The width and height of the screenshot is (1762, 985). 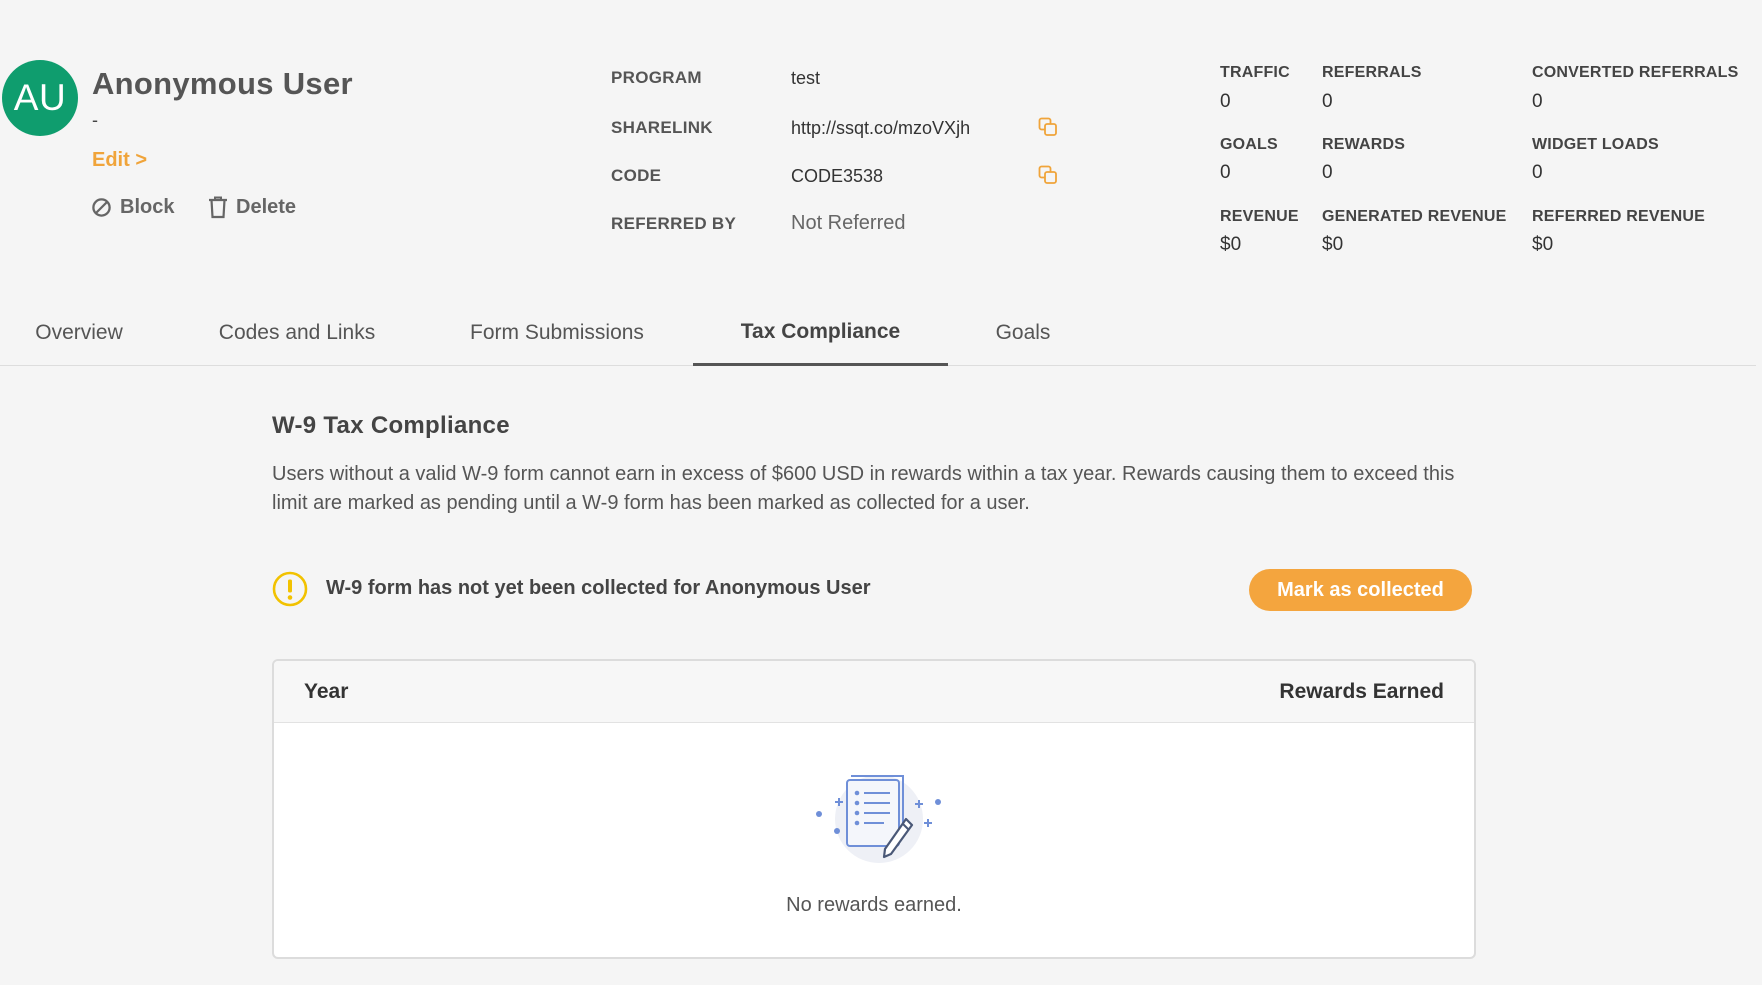 I want to click on warning-icon, so click(x=290, y=591).